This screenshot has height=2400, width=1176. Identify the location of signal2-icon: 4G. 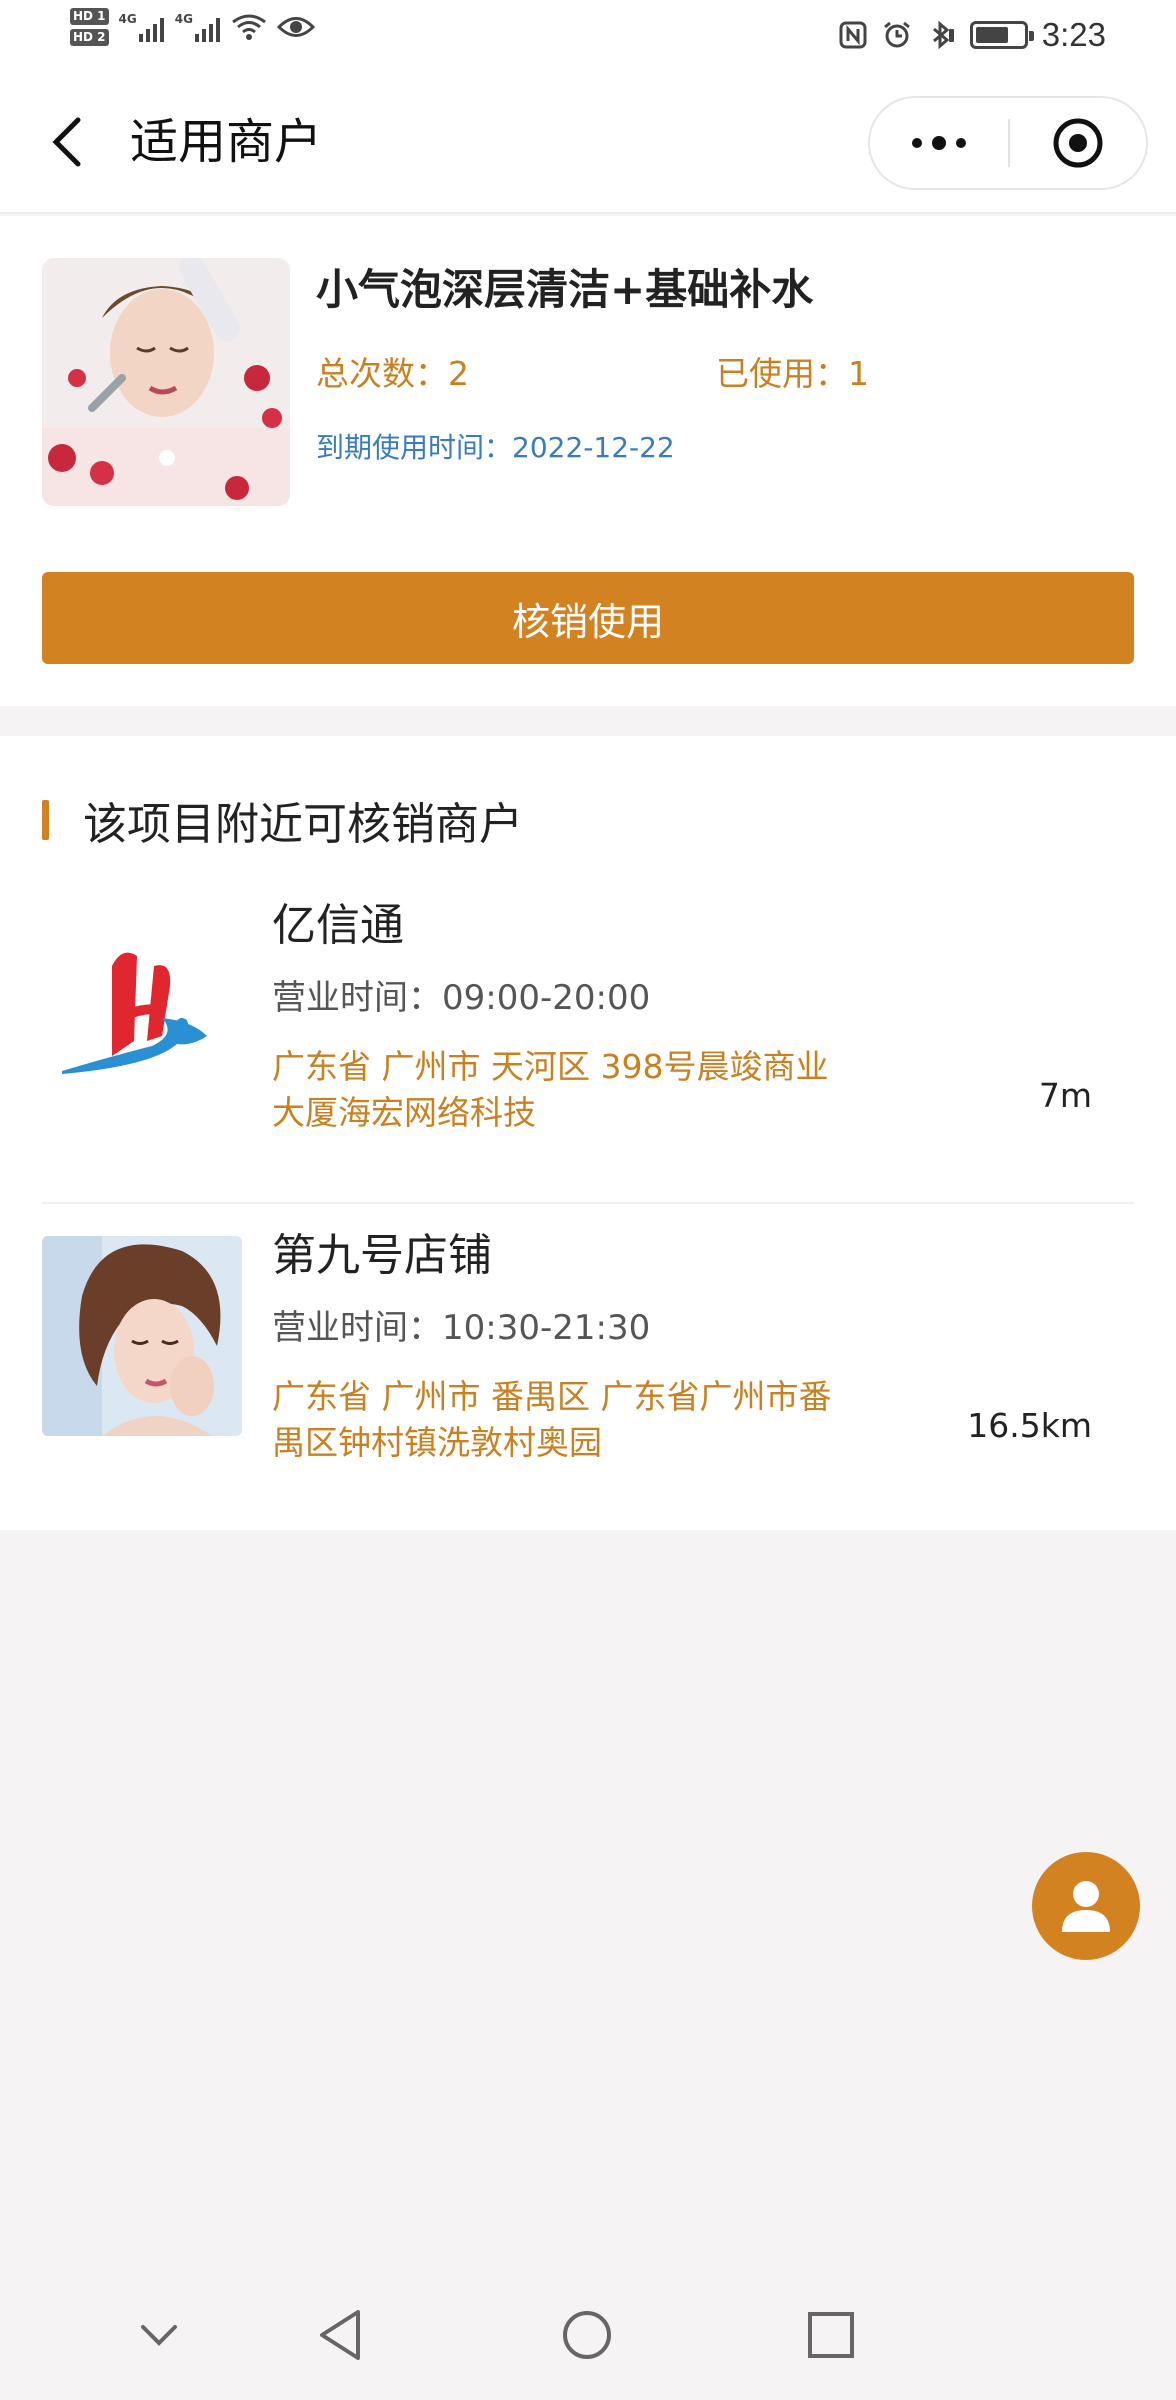
(199, 27).